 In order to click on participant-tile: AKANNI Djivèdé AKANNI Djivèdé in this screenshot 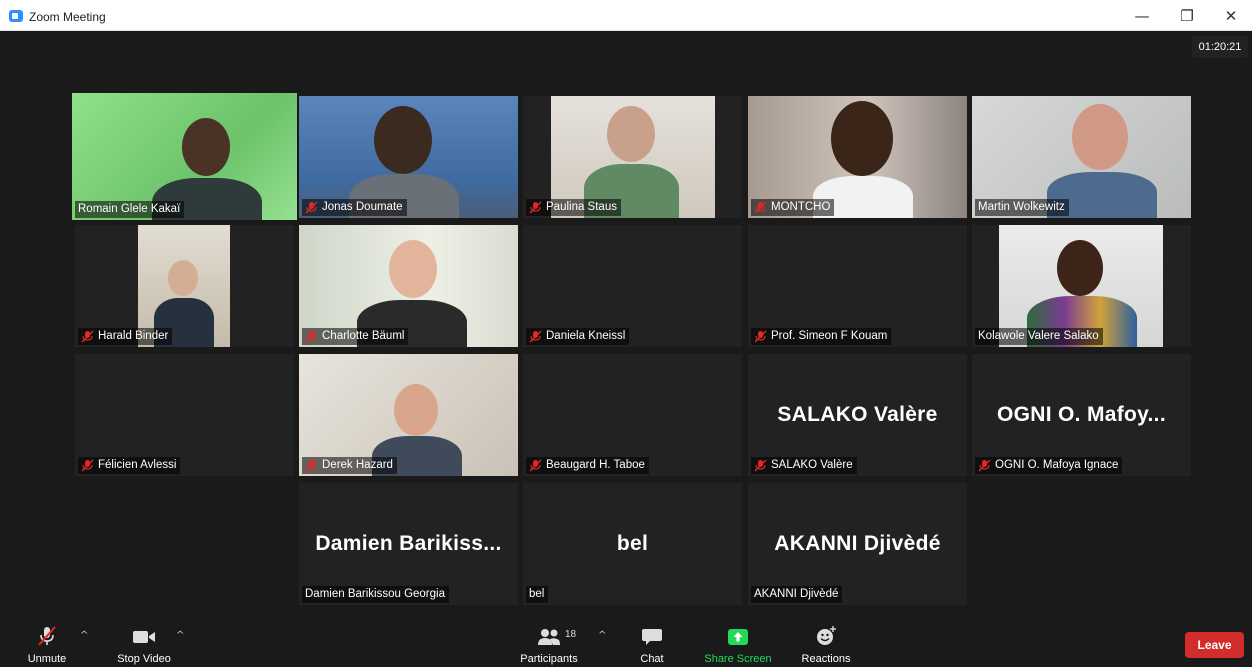, I will do `click(857, 544)`.